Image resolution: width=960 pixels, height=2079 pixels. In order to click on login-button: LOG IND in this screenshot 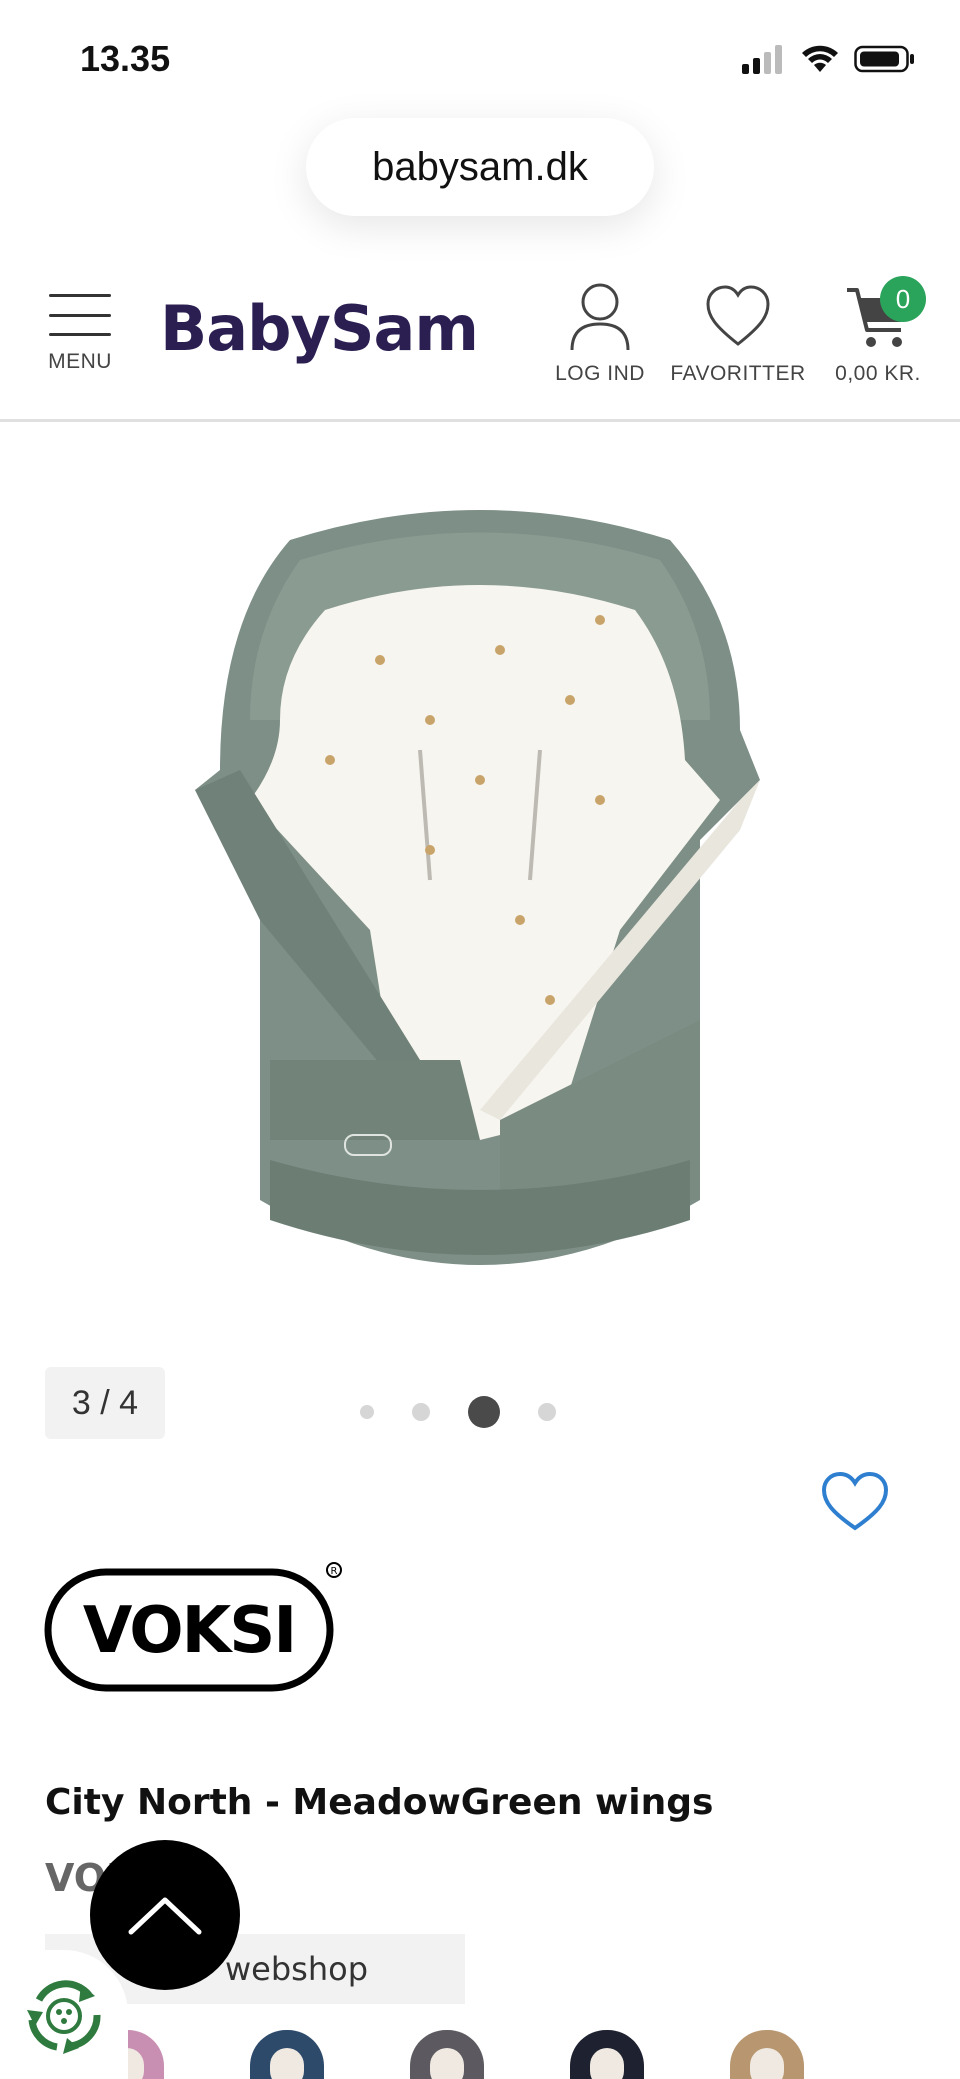, I will do `click(600, 334)`.